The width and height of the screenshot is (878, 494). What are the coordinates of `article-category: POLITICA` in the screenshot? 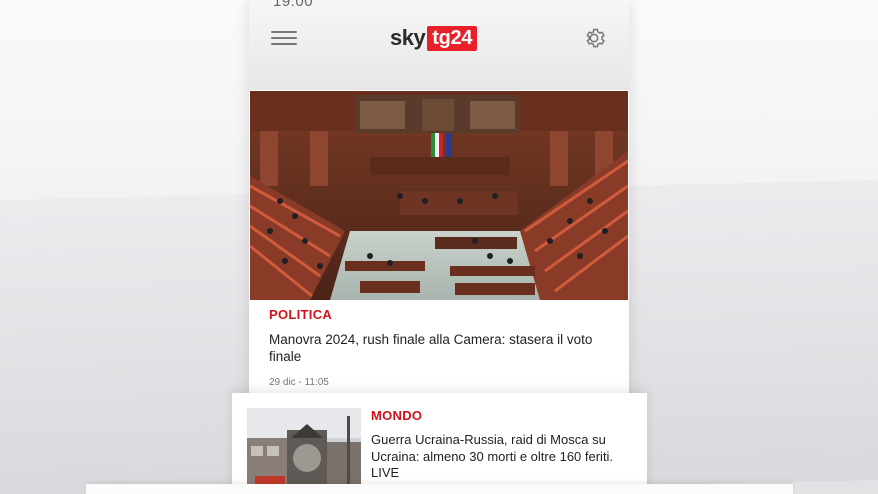 It's located at (444, 314).